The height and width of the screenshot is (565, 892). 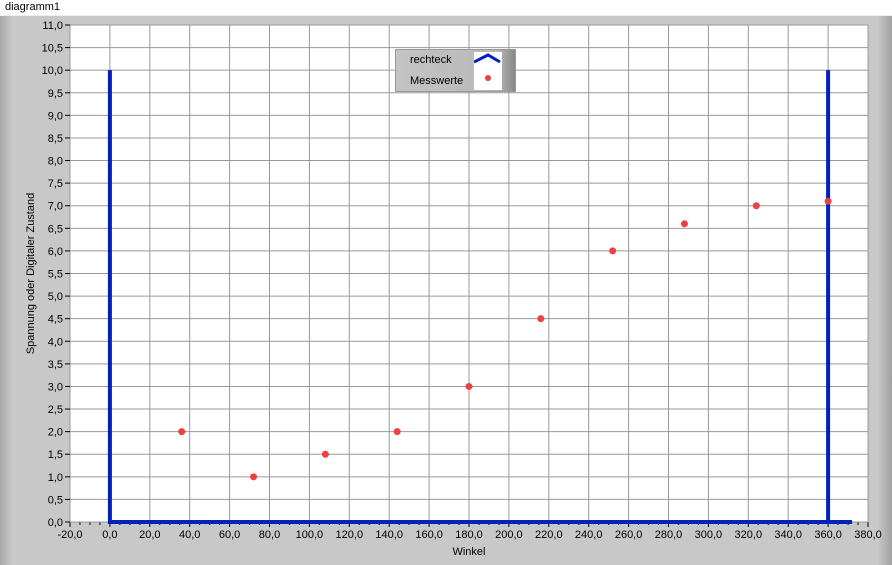 What do you see at coordinates (437, 81) in the screenshot?
I see `legend-label-messwerte: Messwerte` at bounding box center [437, 81].